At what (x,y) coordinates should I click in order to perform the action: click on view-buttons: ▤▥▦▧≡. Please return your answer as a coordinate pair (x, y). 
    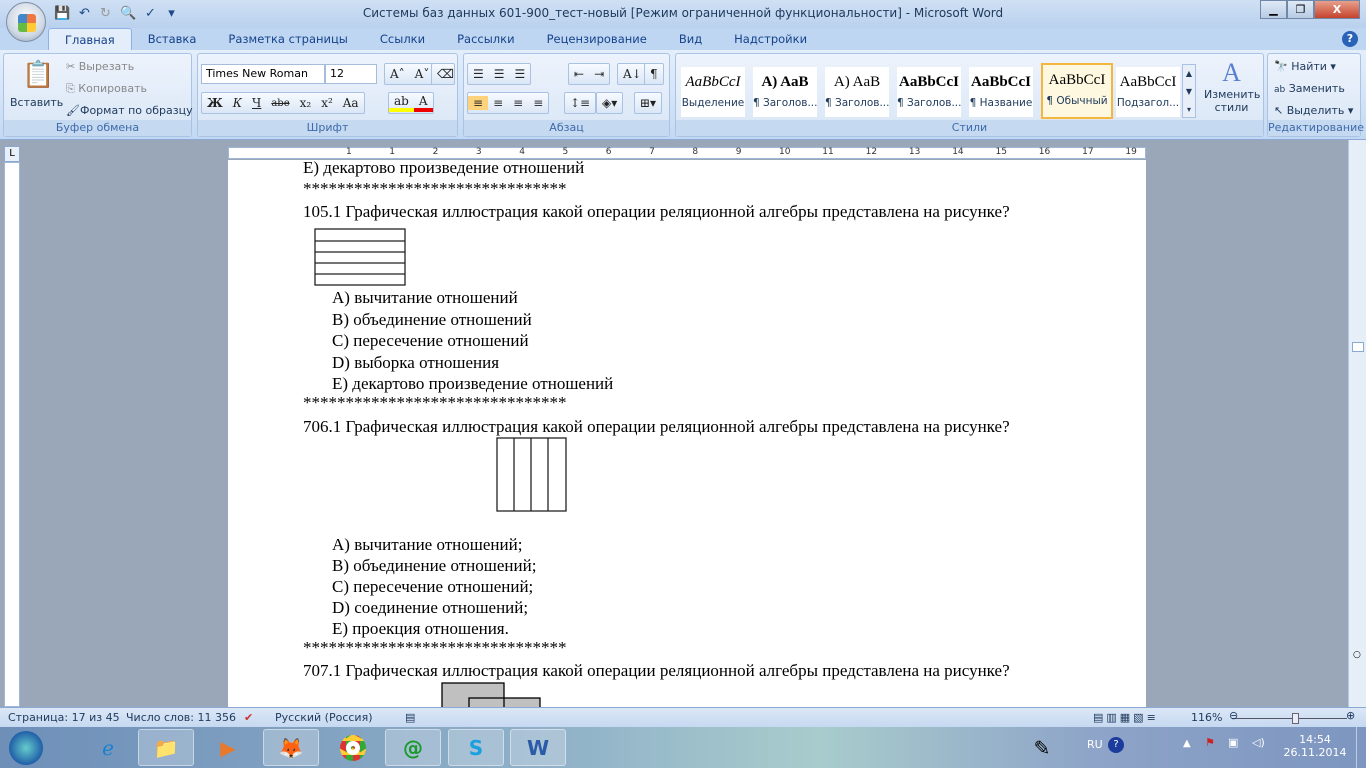
    Looking at the image, I should click on (1126, 717).